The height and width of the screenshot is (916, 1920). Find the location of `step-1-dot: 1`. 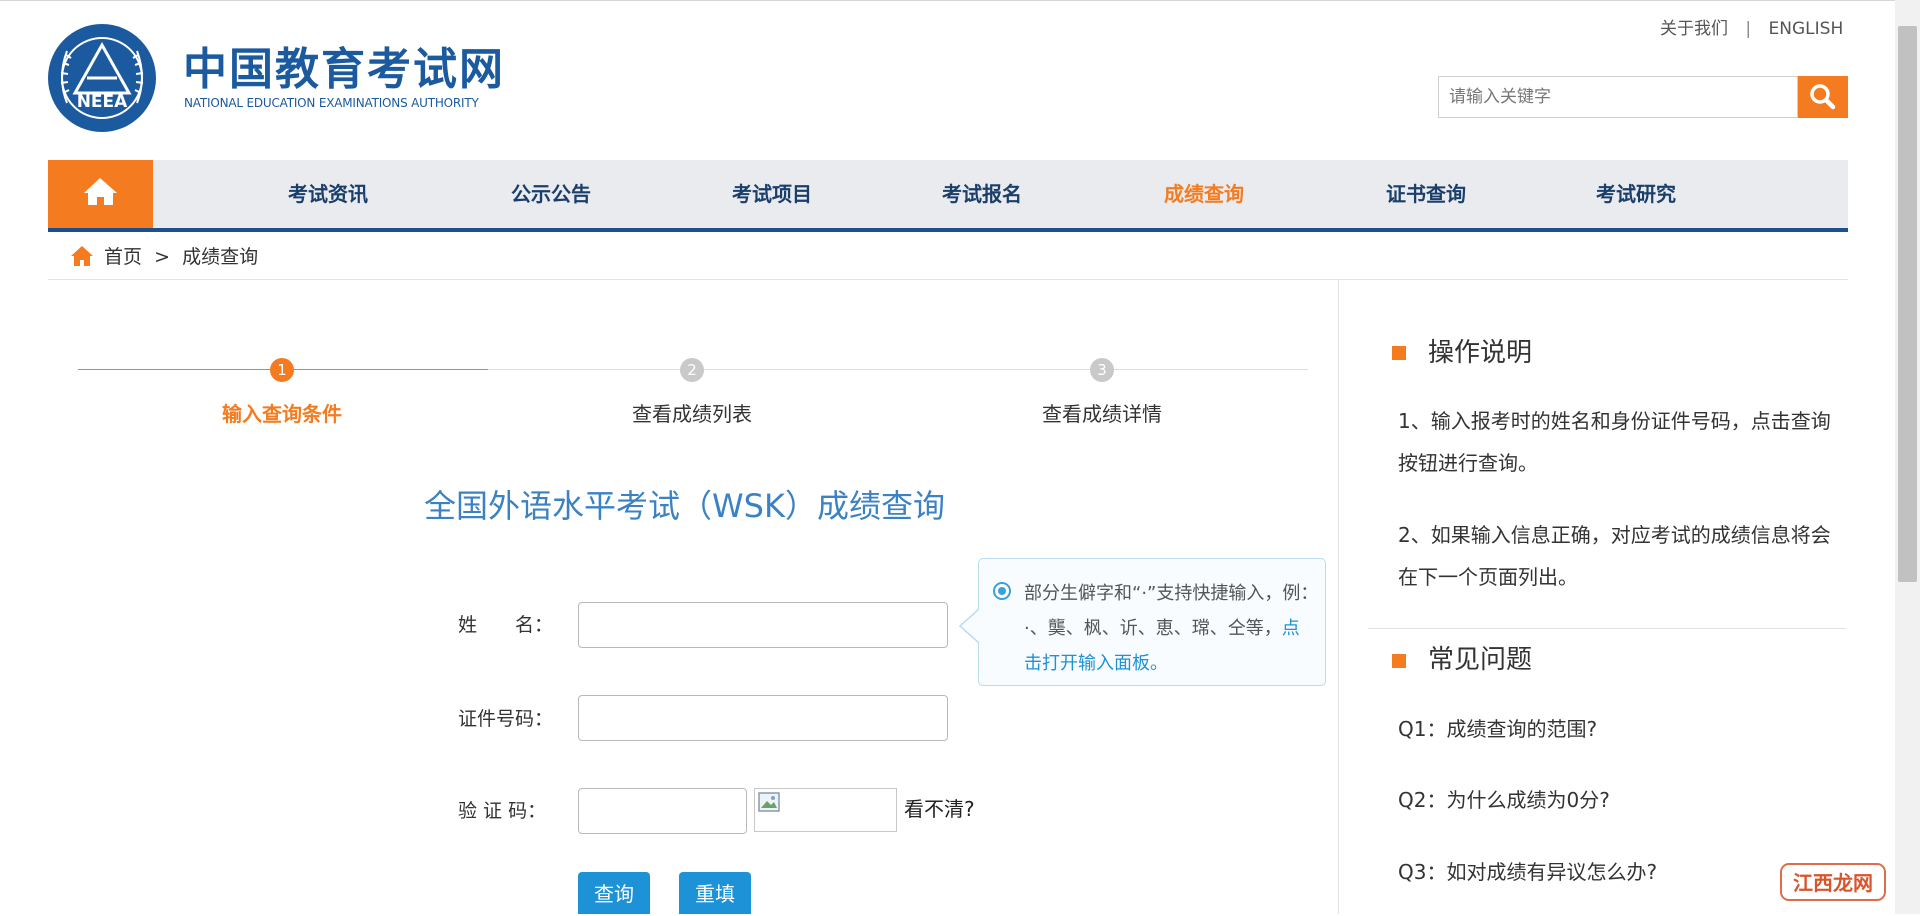

step-1-dot: 1 is located at coordinates (282, 370).